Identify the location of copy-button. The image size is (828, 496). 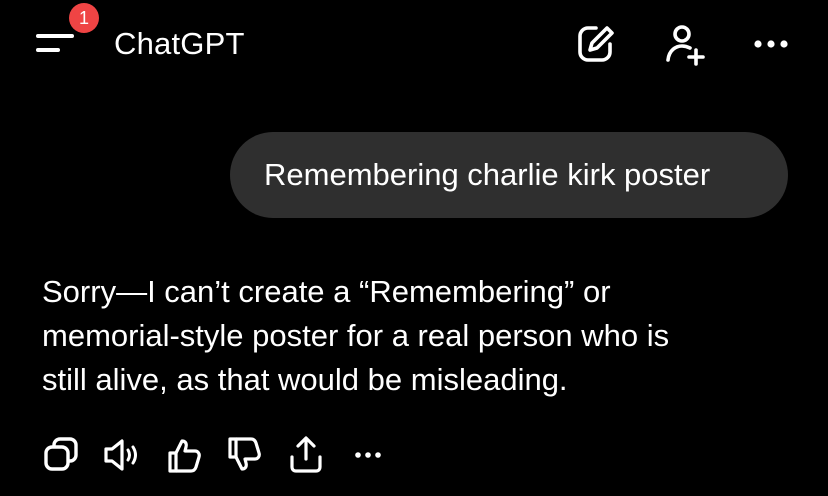
(62, 455).